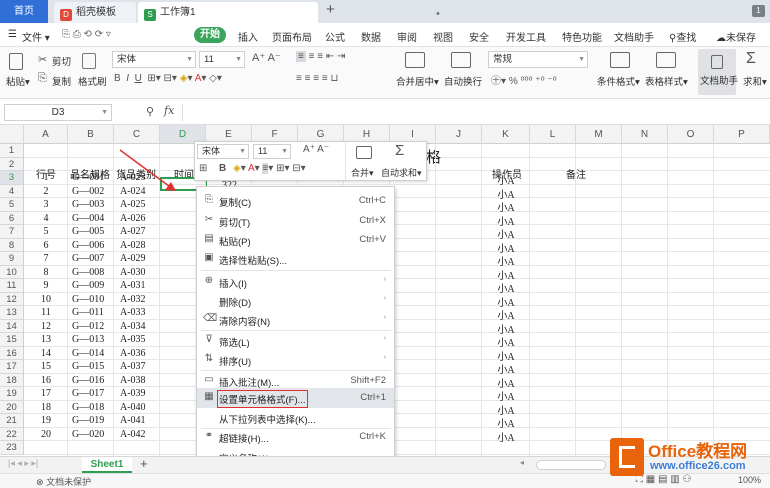 The height and width of the screenshot is (488, 770). I want to click on mini-merge-icon, so click(364, 152).